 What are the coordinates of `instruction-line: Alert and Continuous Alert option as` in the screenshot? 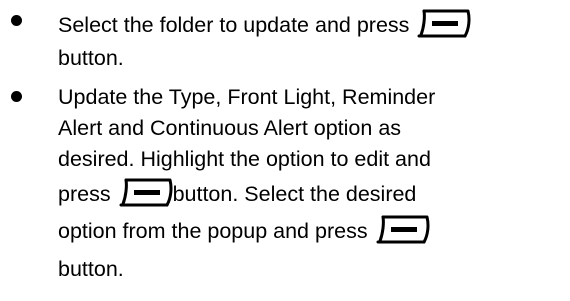 It's located at (229, 128).